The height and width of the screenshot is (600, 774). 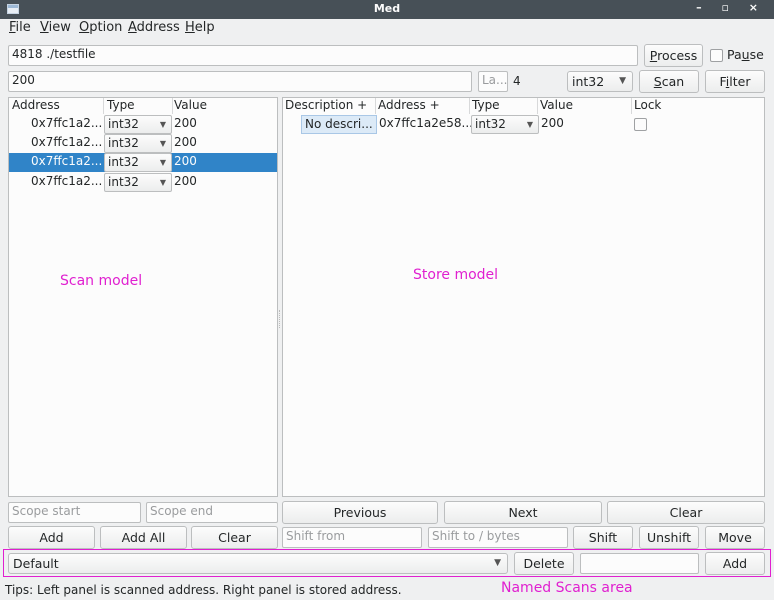 I want to click on scan-size: 4, so click(x=517, y=81).